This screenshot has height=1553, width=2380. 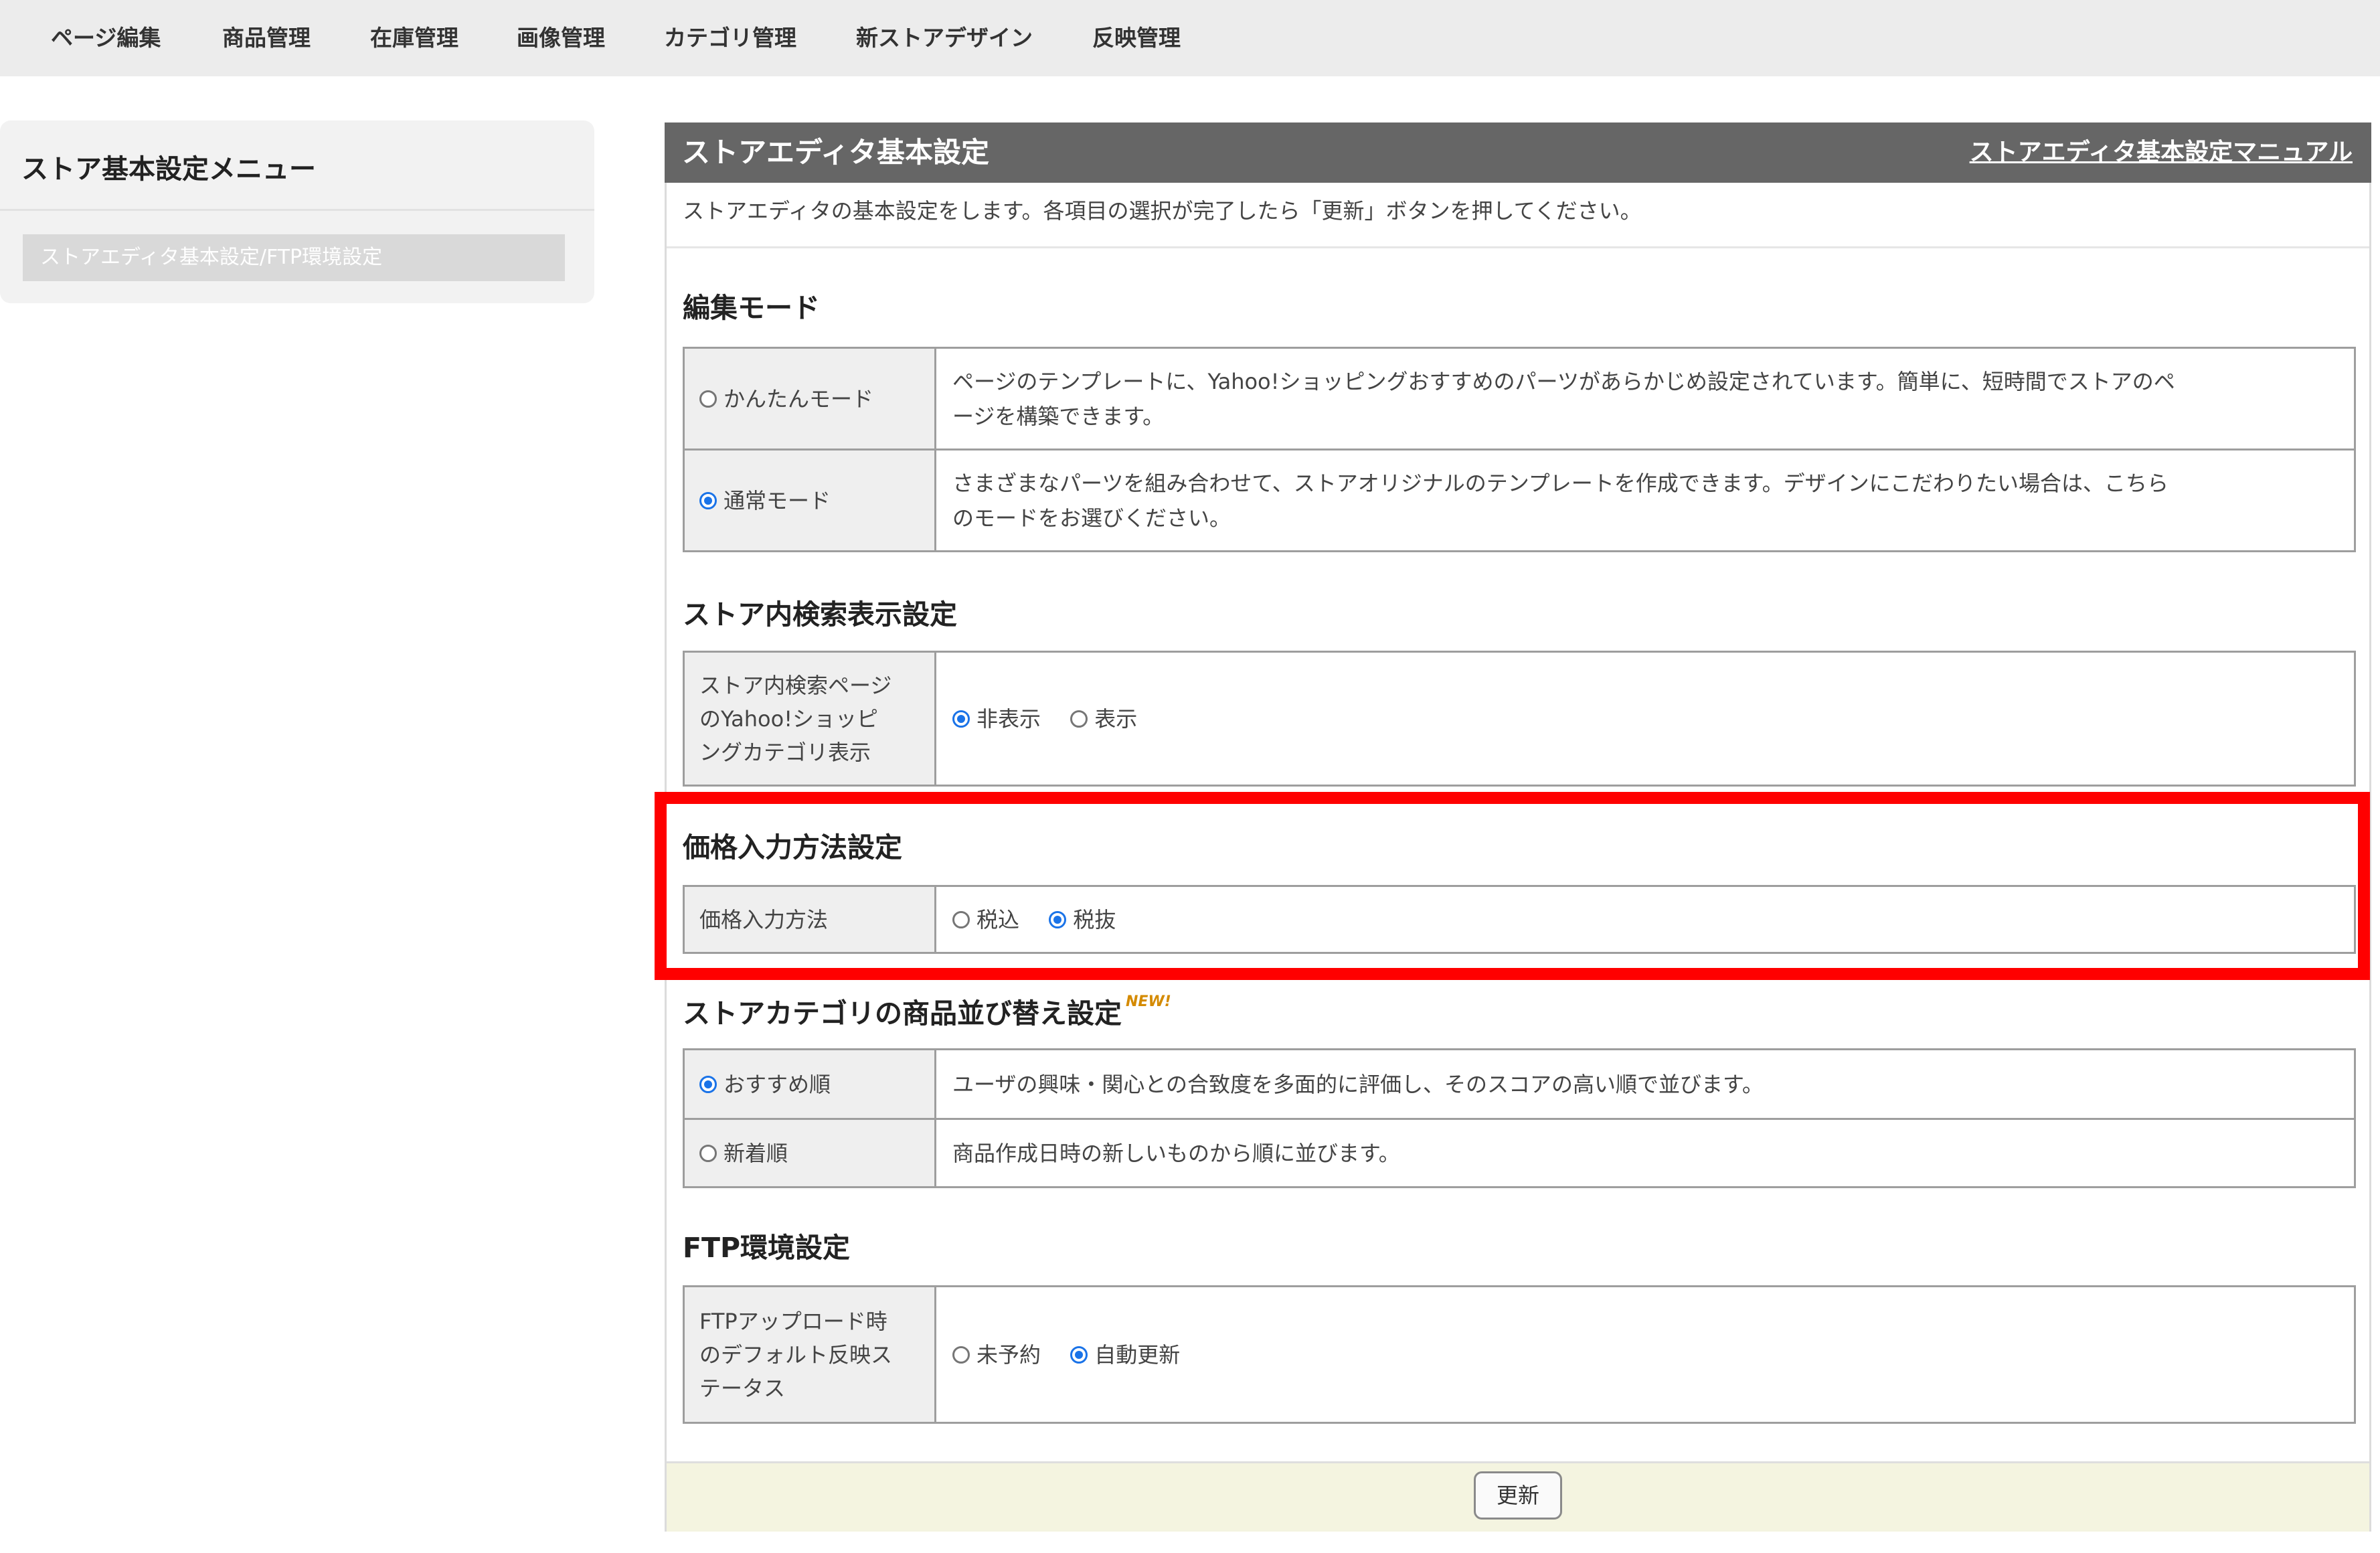 What do you see at coordinates (1008, 1354) in the screenshot?
I see `radio-label-unscheduled: 未予約` at bounding box center [1008, 1354].